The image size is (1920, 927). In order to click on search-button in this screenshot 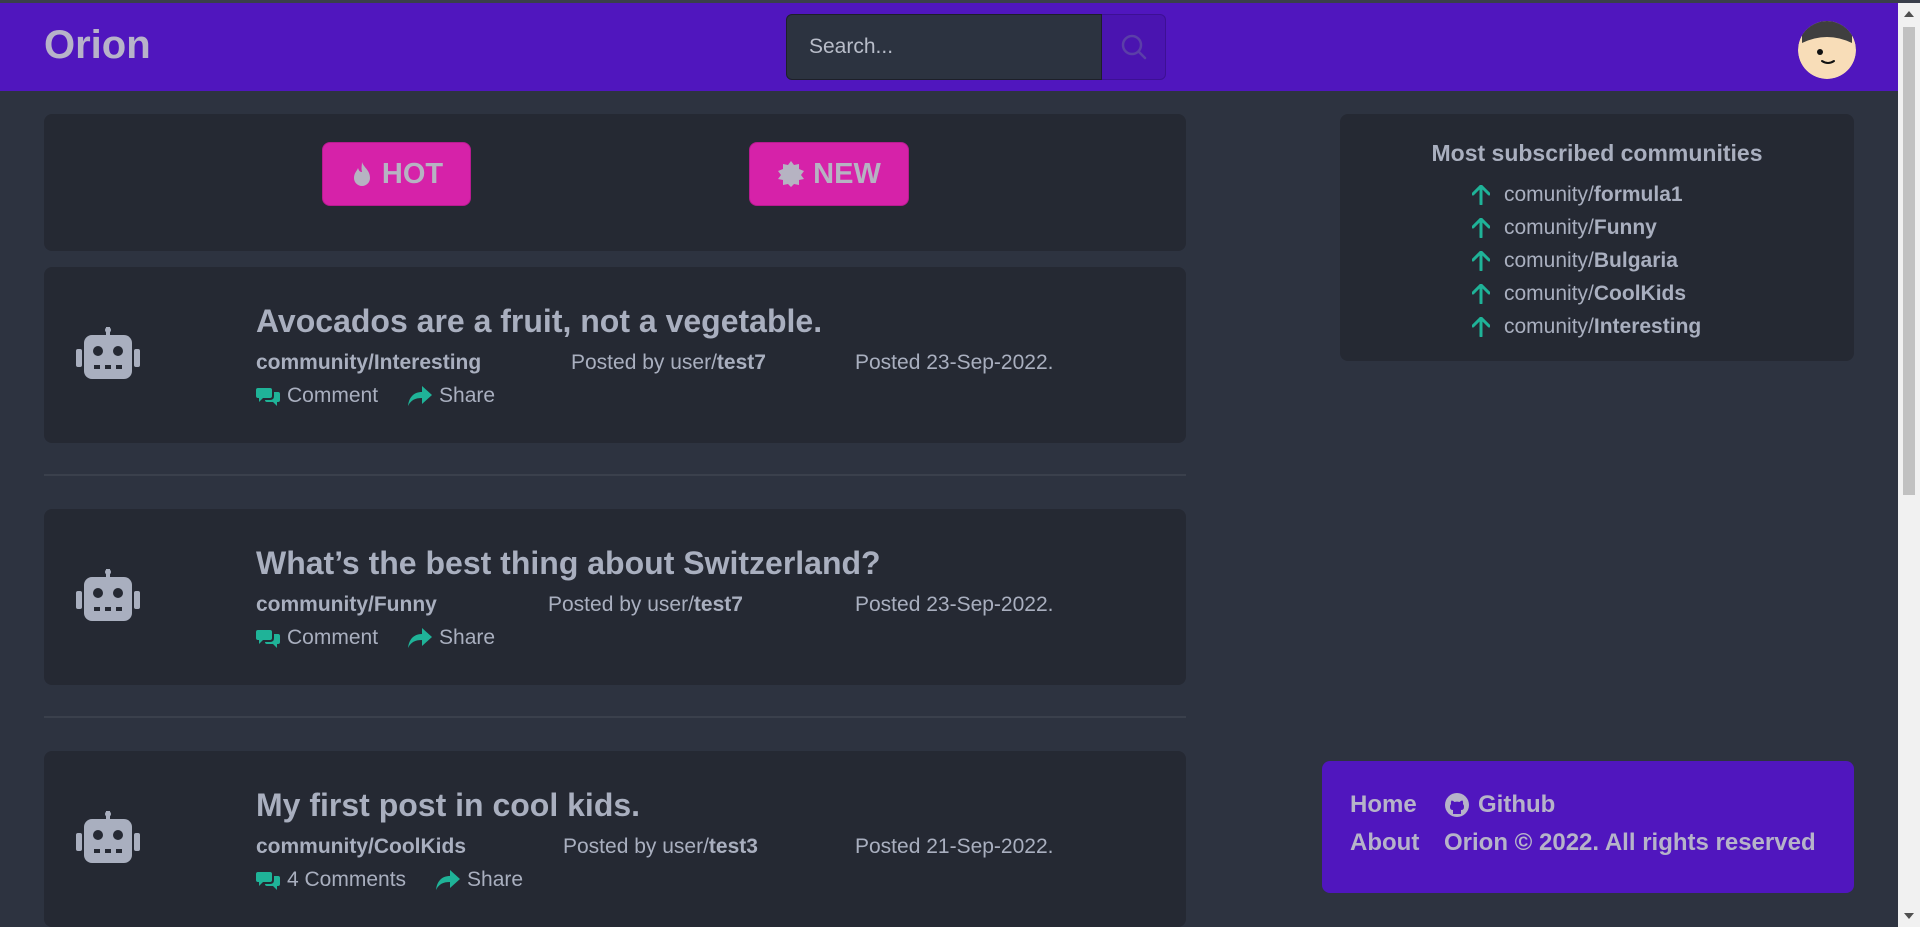, I will do `click(1134, 47)`.